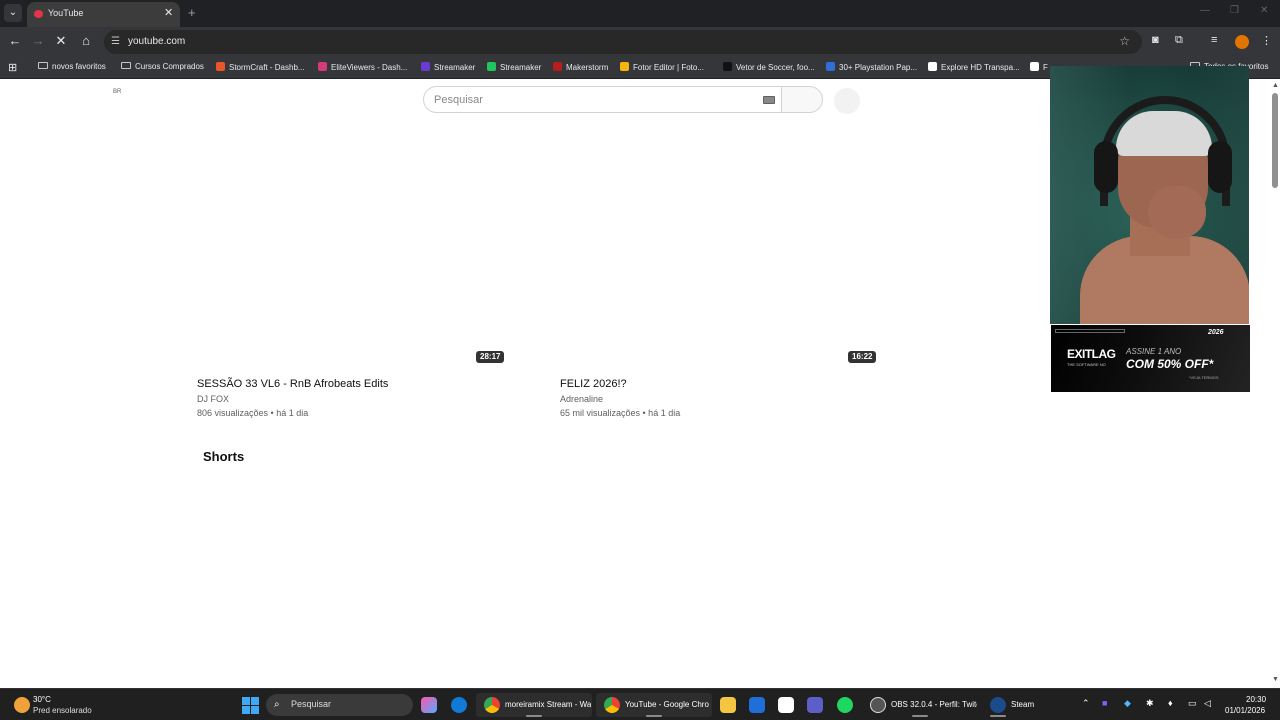  What do you see at coordinates (1205, 10) in the screenshot?
I see `minimize-icon: —` at bounding box center [1205, 10].